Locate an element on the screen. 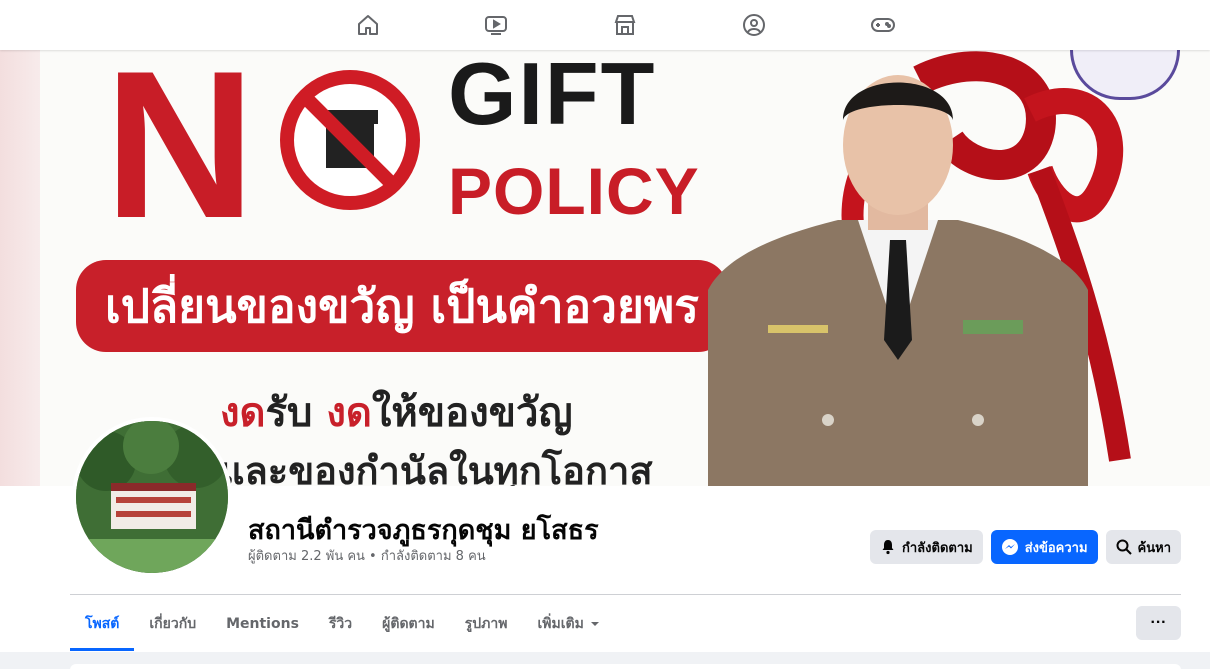 The height and width of the screenshot is (669, 1210). tab-label: เพิ่มเติม is located at coordinates (560, 623).